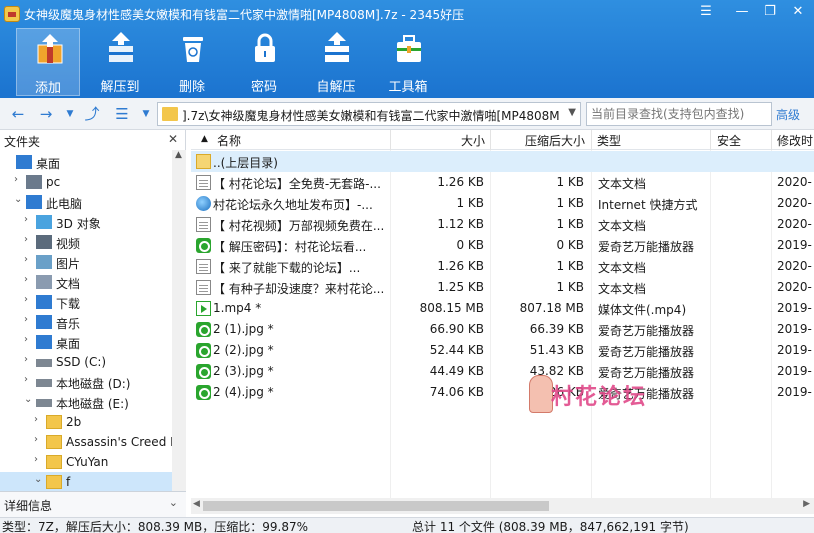 This screenshot has width=814, height=533. I want to click on horizontal-scrollbar: ◀ ▶, so click(502, 506).